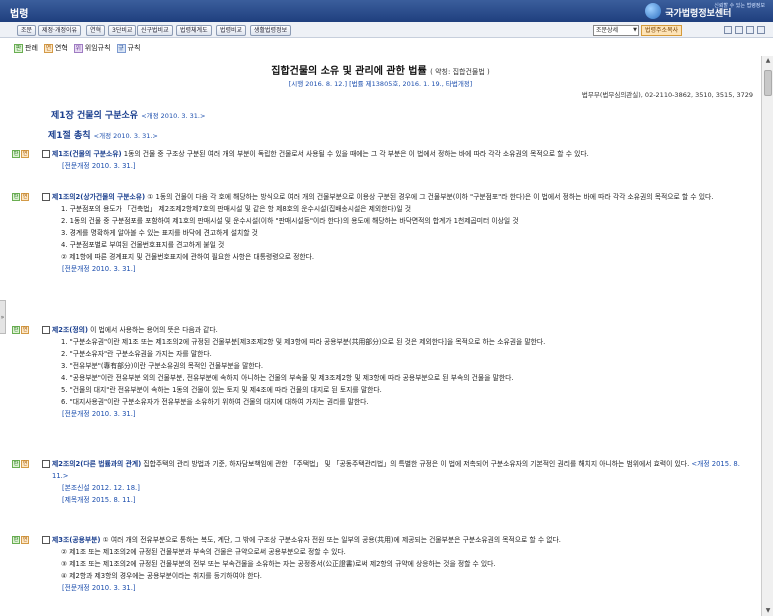 This screenshot has height=616, width=773. I want to click on article-item: 2. "구분소유자"란 구분소유권을 가지는 자를 말한다., so click(136, 354).